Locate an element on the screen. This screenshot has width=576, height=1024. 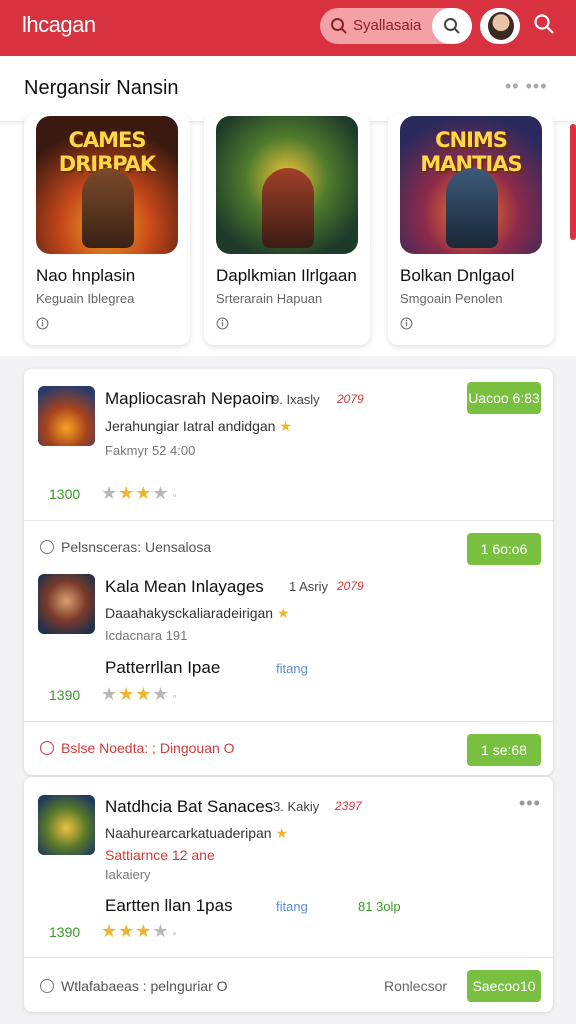
game-art: CAMES DRIBPAK is located at coordinates (107, 185).